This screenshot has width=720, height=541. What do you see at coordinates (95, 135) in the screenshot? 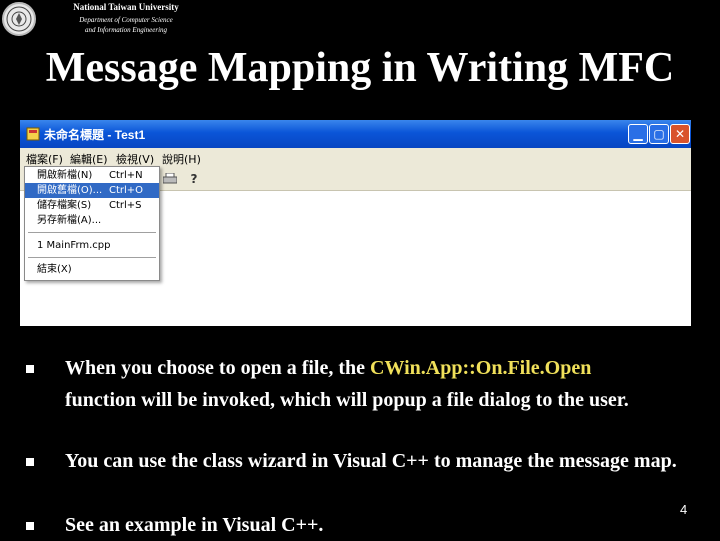
I see `window-title: 未命名標題 - Test1` at bounding box center [95, 135].